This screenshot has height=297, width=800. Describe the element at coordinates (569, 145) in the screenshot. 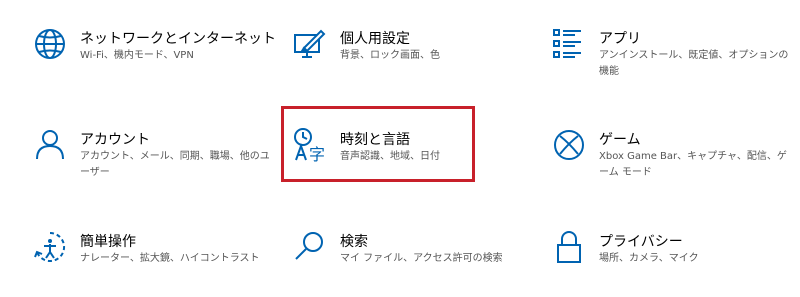

I see `xbox-icon` at that location.